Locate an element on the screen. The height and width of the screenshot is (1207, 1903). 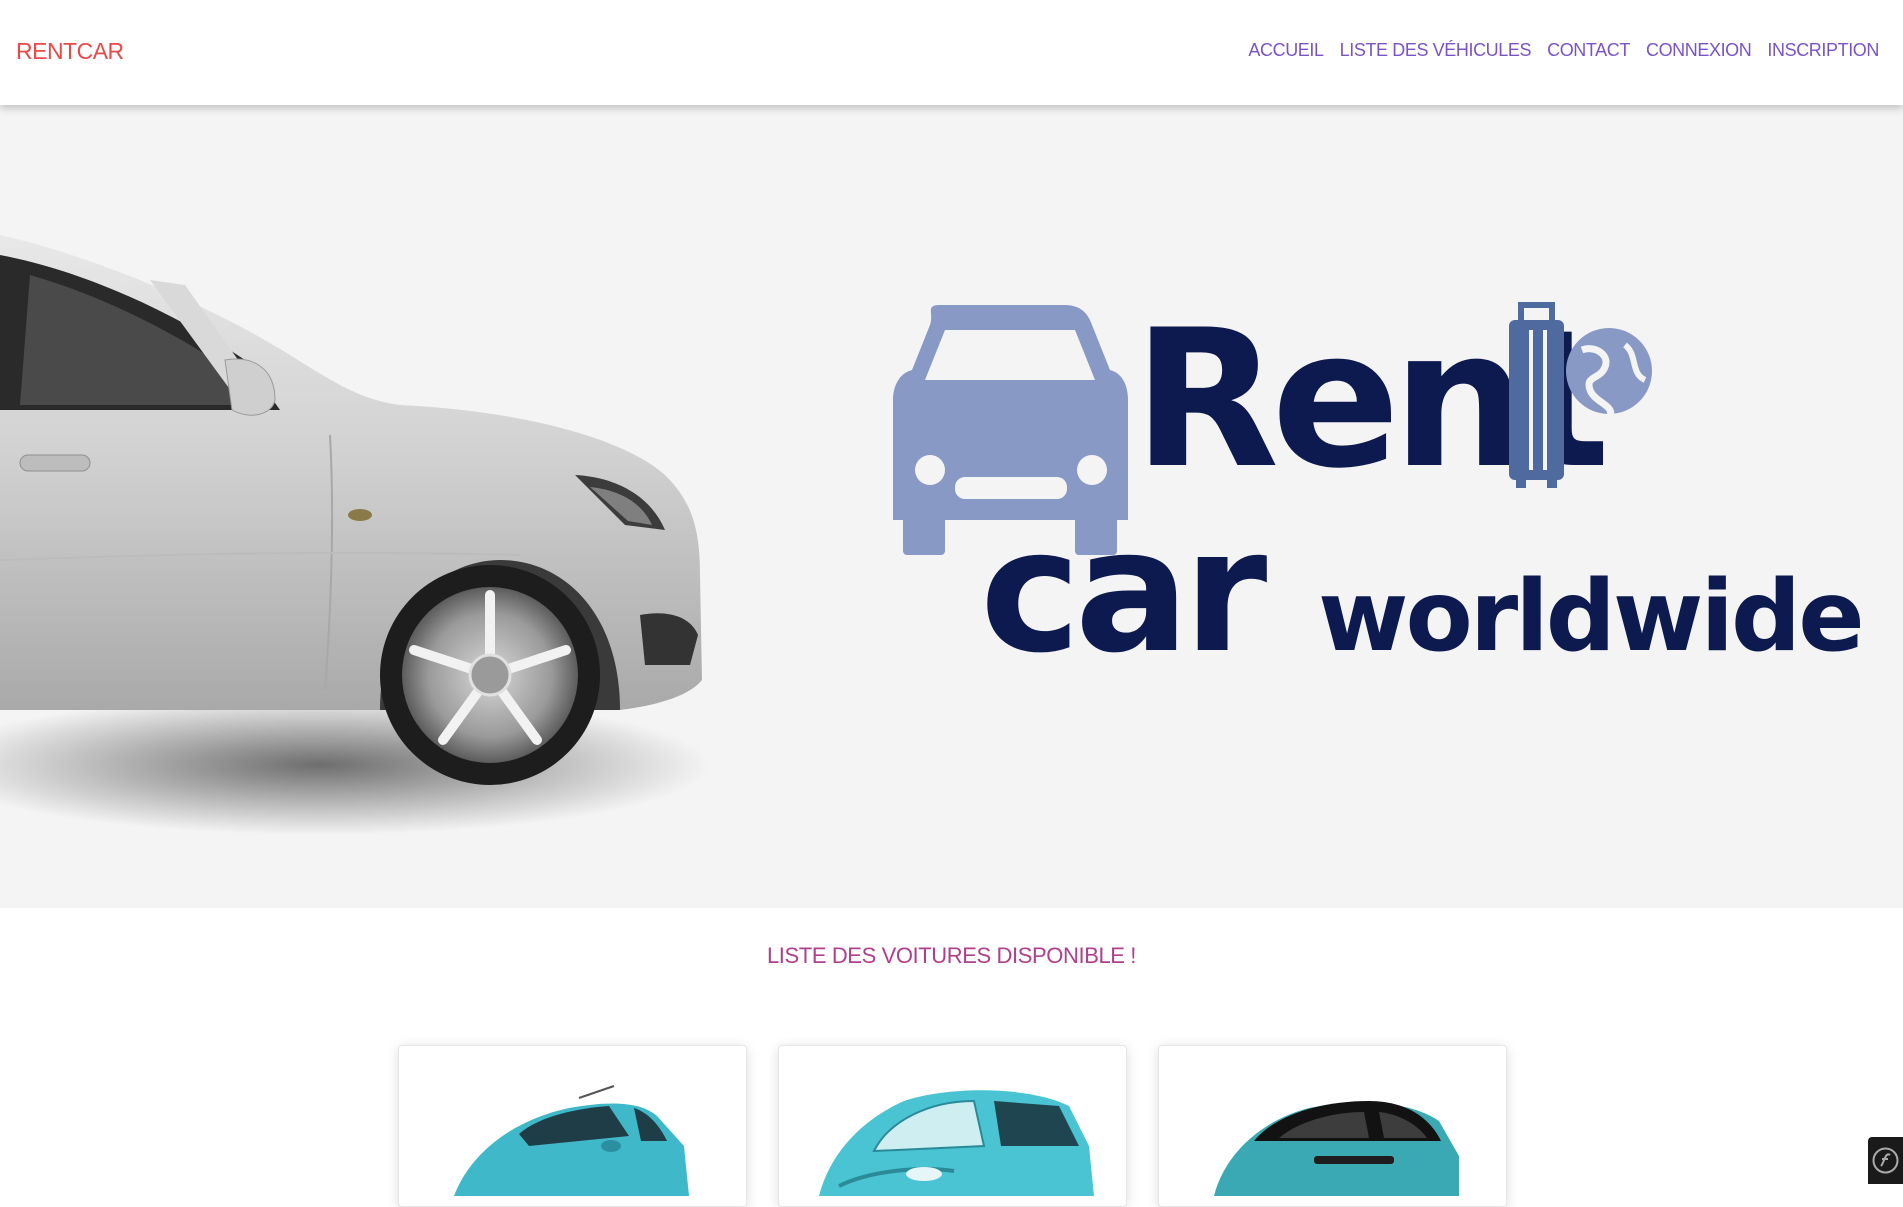
nav-link-liste-vehicules: LISTE DES VÉHICULES is located at coordinates (1436, 50).